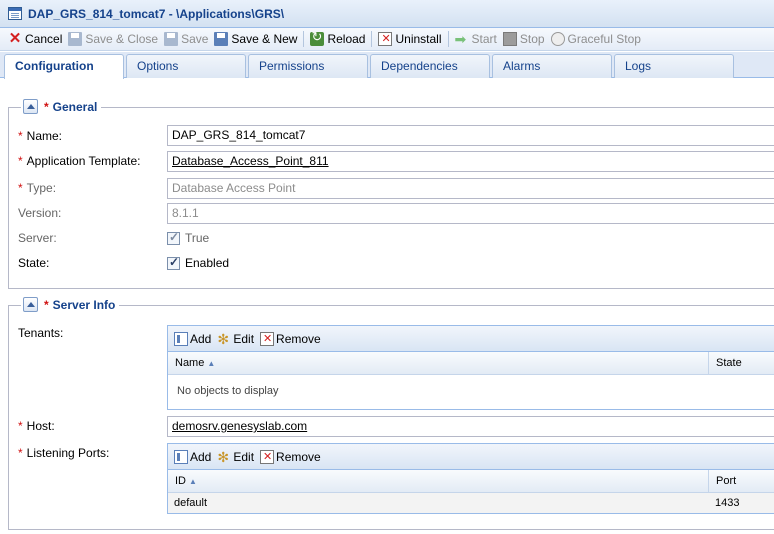 The width and height of the screenshot is (774, 534). Describe the element at coordinates (173, 262) in the screenshot. I see `state-enabled-checkbox` at that location.